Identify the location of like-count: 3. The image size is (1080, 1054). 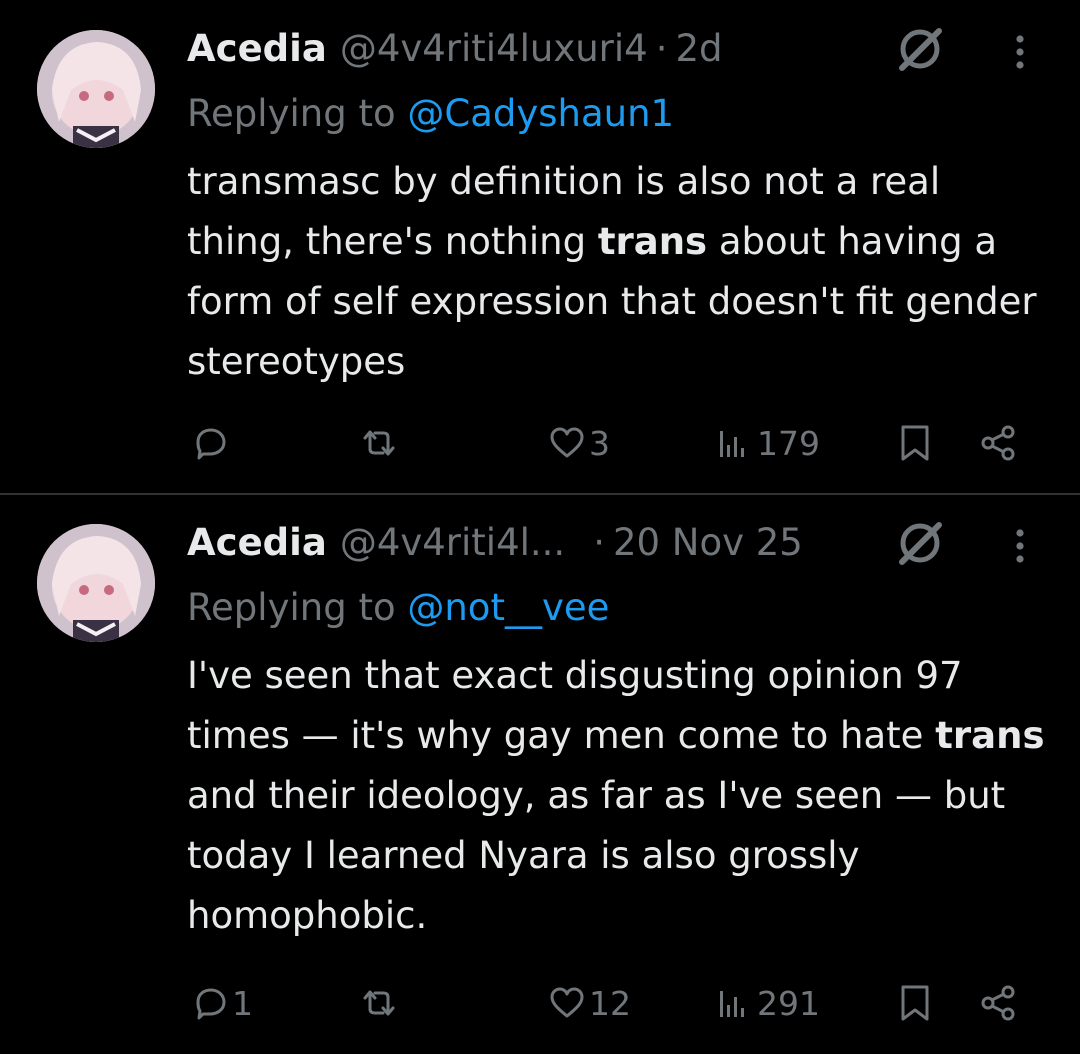
(599, 443).